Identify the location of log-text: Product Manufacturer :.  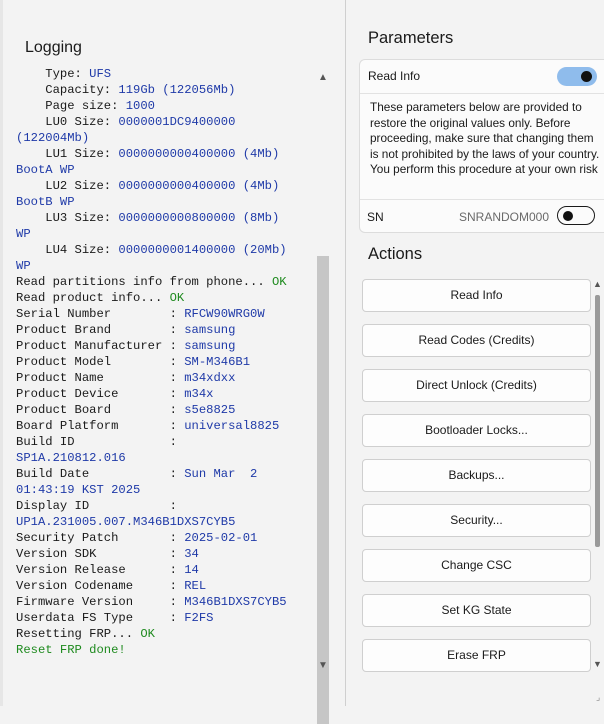
(100, 346).